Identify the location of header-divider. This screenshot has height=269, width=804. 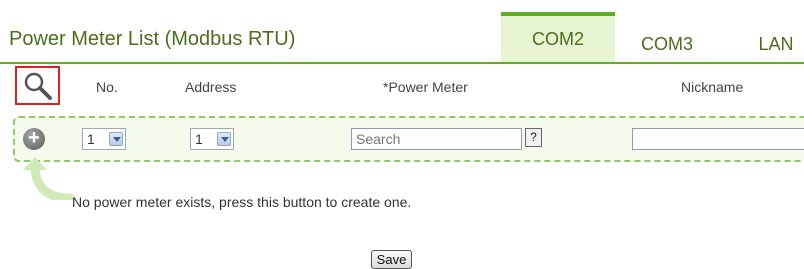
(402, 63).